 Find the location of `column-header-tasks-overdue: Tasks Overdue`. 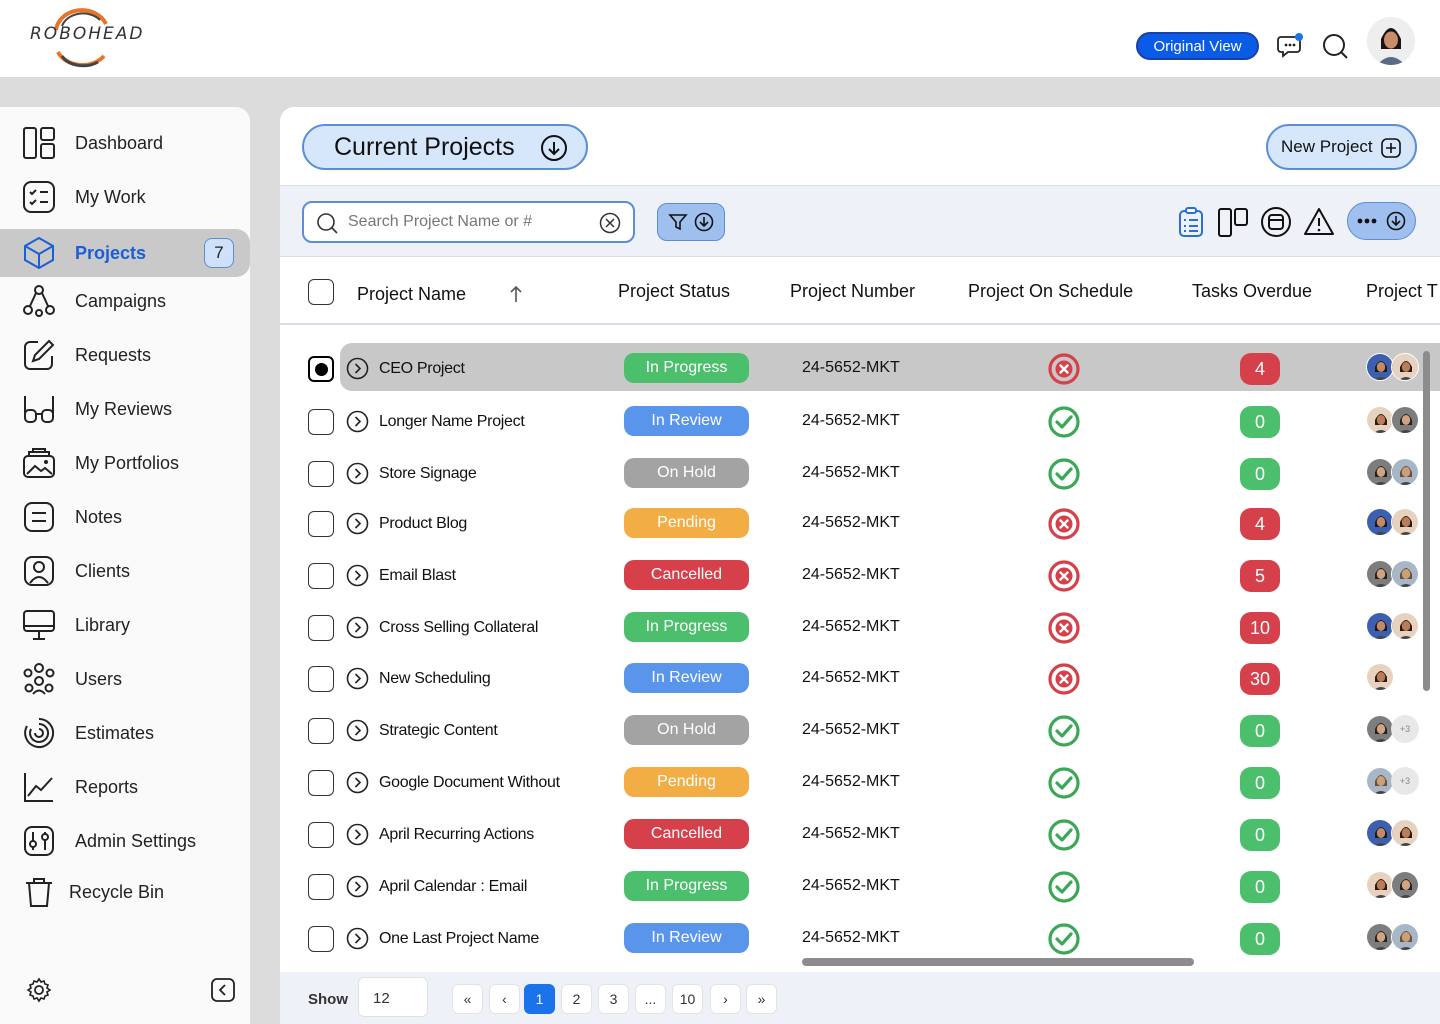

column-header-tasks-overdue: Tasks Overdue is located at coordinates (1252, 291).